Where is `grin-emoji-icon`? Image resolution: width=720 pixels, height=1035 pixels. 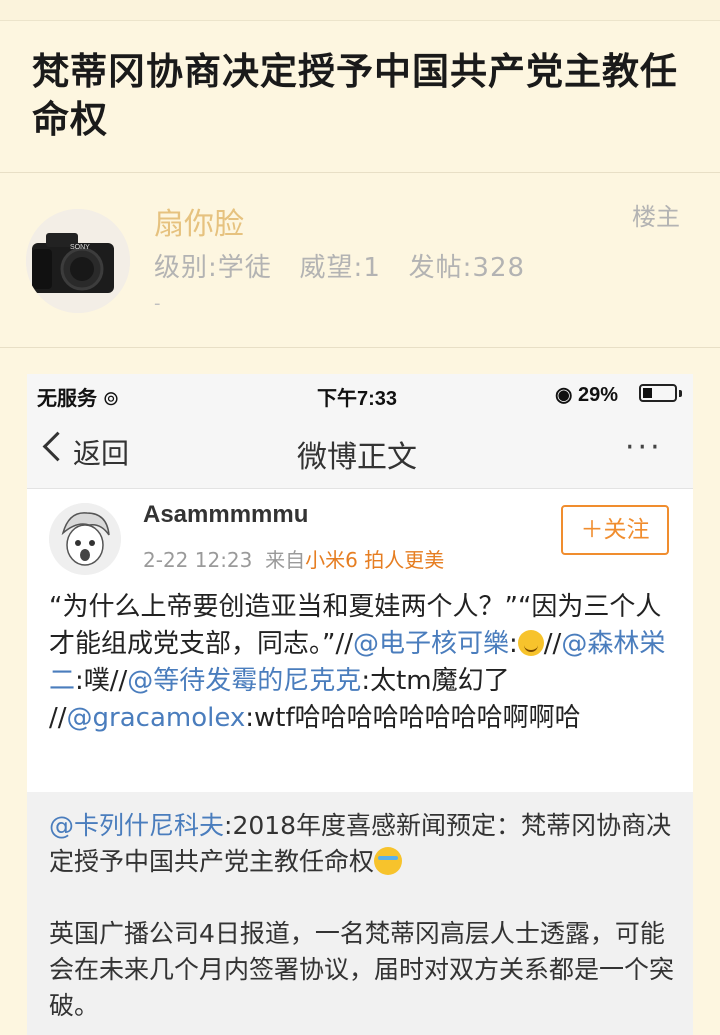
grin-emoji-icon is located at coordinates (530, 643).